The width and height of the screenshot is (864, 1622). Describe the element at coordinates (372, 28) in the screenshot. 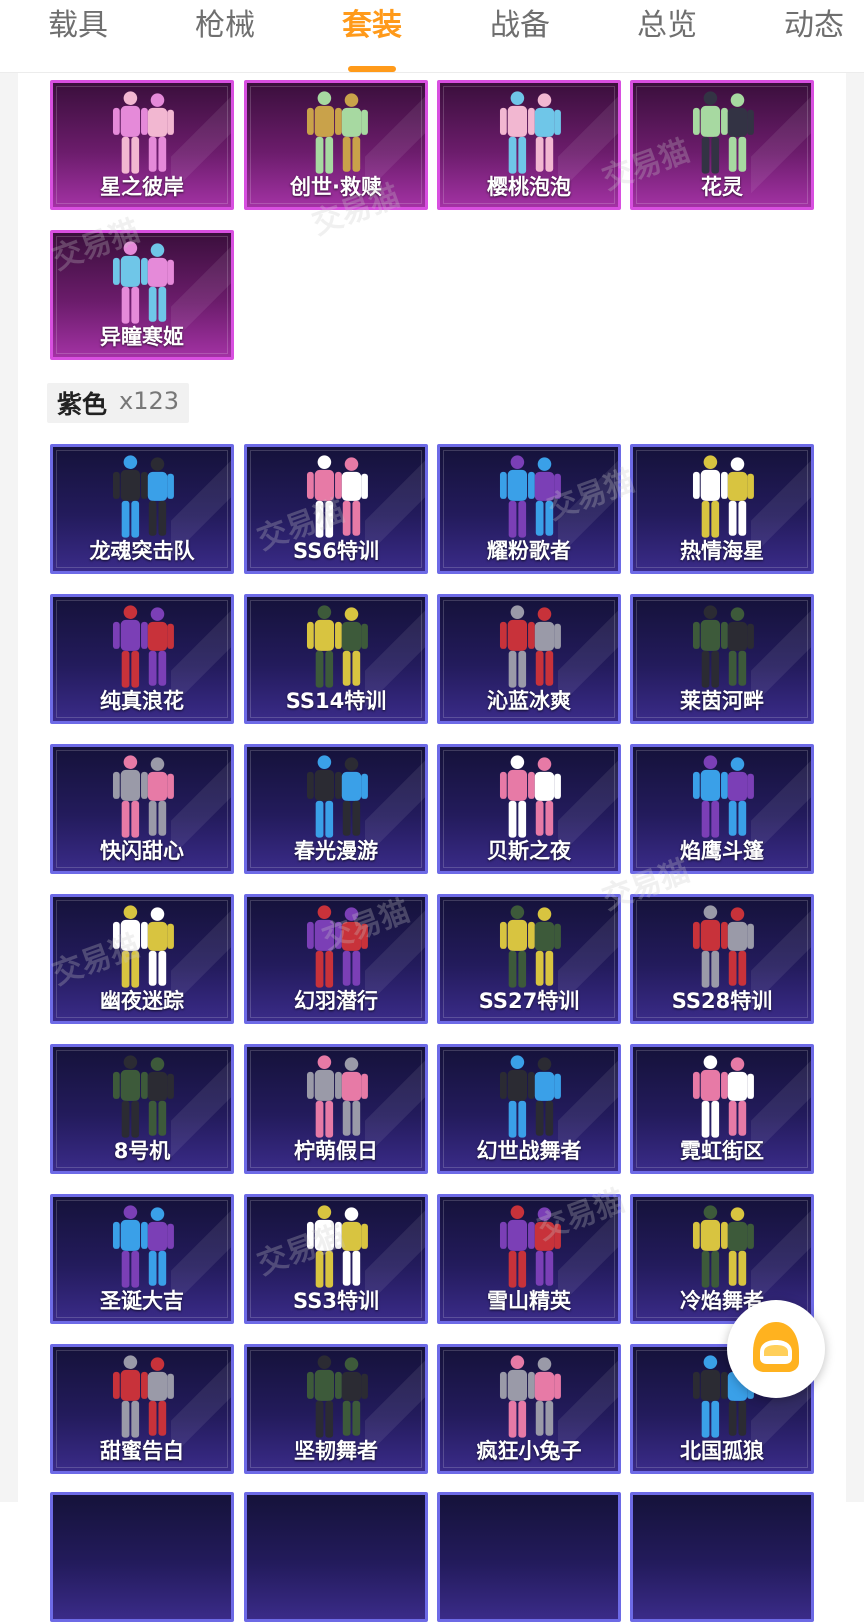

I see `tab-outfits: 套装` at that location.